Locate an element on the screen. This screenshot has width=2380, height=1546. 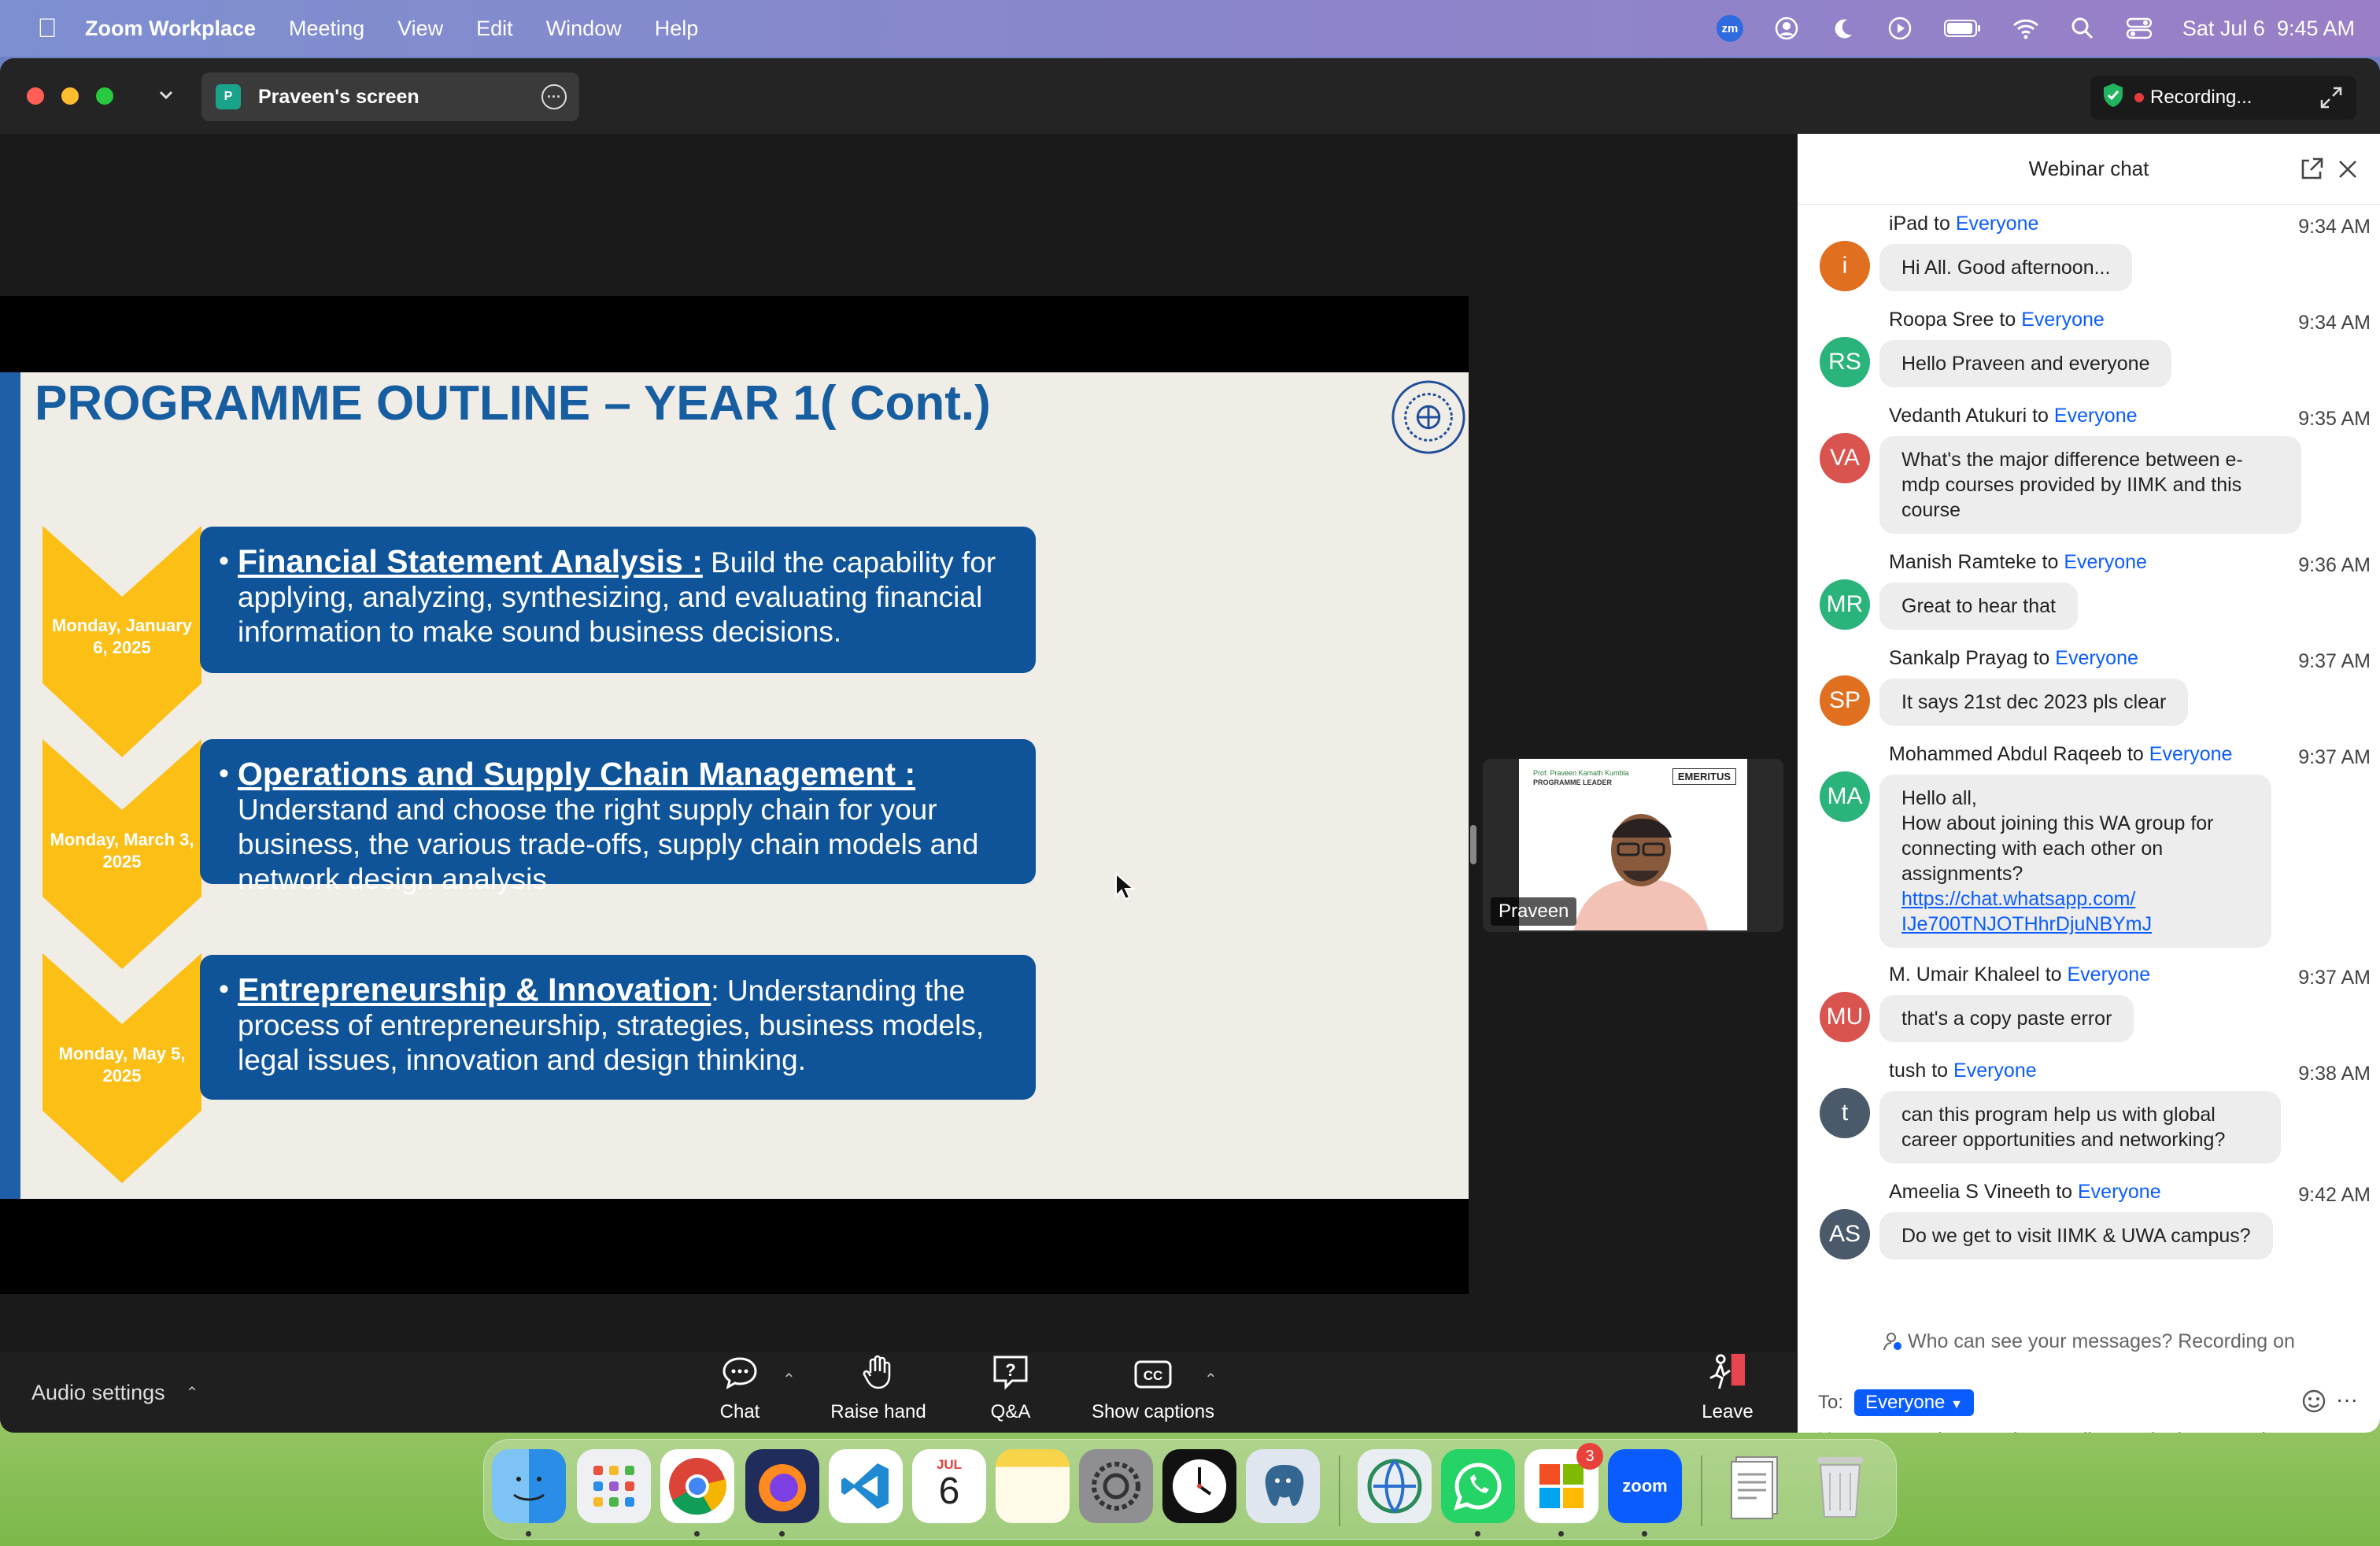
leave-button: Leave is located at coordinates (1728, 1392).